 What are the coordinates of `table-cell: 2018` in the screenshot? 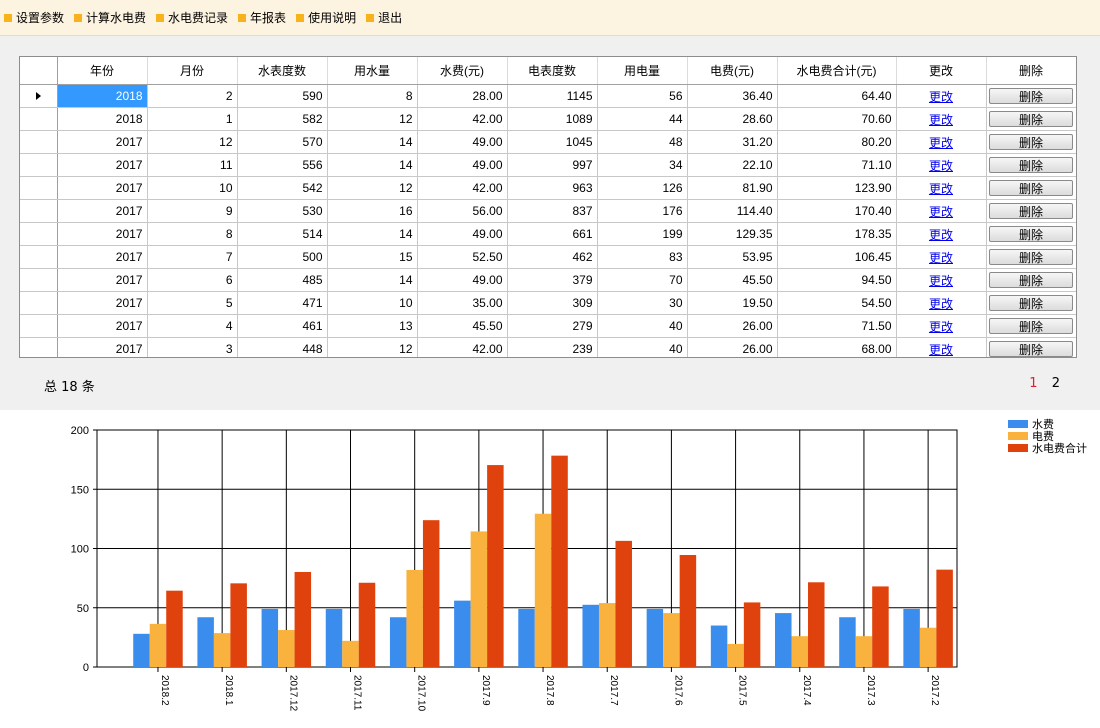 It's located at (102, 96).